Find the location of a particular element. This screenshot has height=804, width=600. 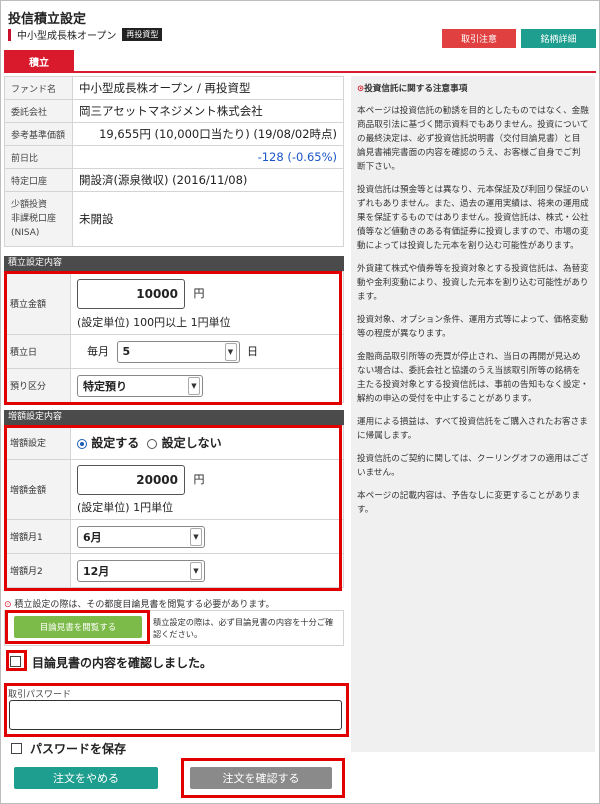

setting-cell: 設定する 設定しない is located at coordinates (207, 442).